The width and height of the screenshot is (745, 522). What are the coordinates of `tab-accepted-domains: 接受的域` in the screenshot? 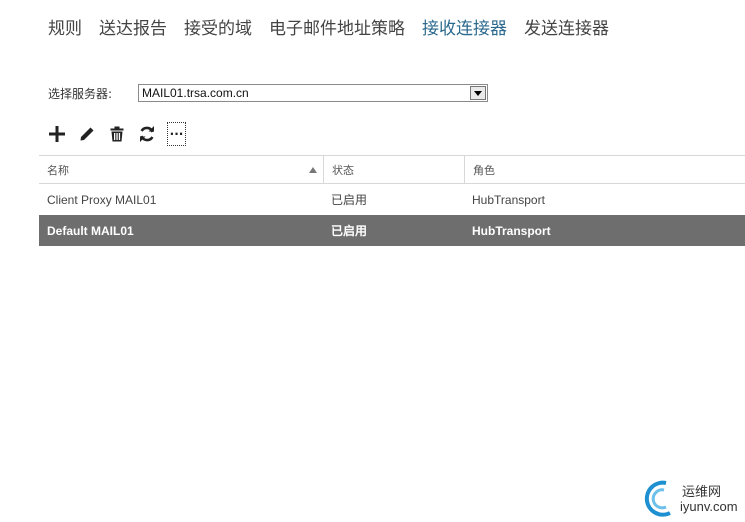 It's located at (218, 26).